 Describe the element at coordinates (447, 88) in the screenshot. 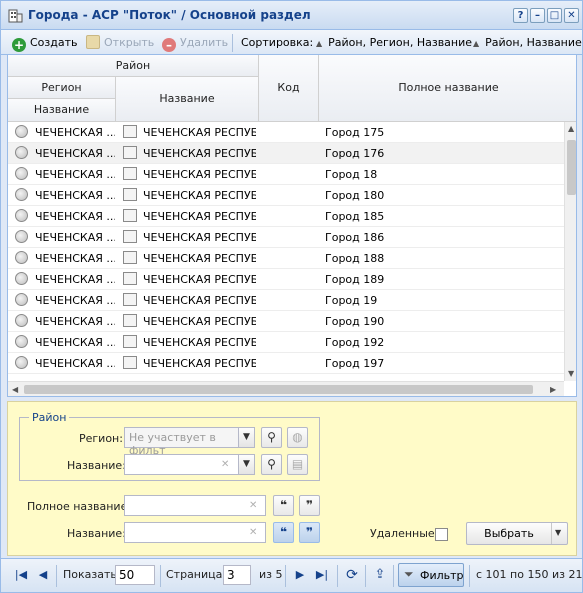

I see `column-header-full-name: Полное название` at that location.